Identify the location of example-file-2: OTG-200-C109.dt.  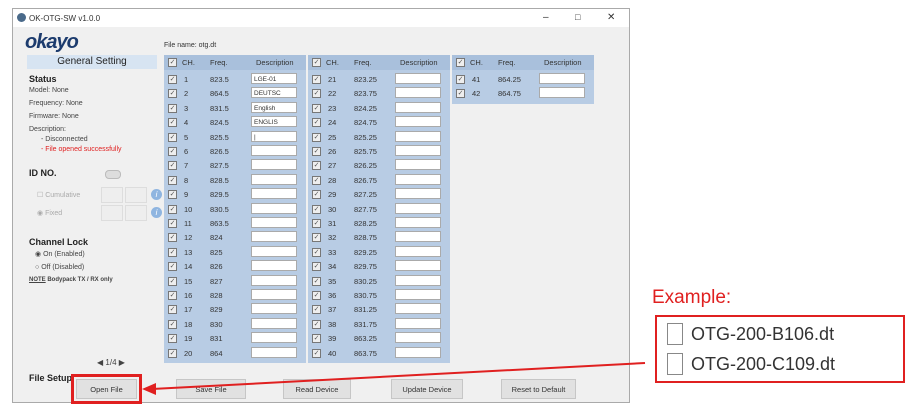
(751, 364).